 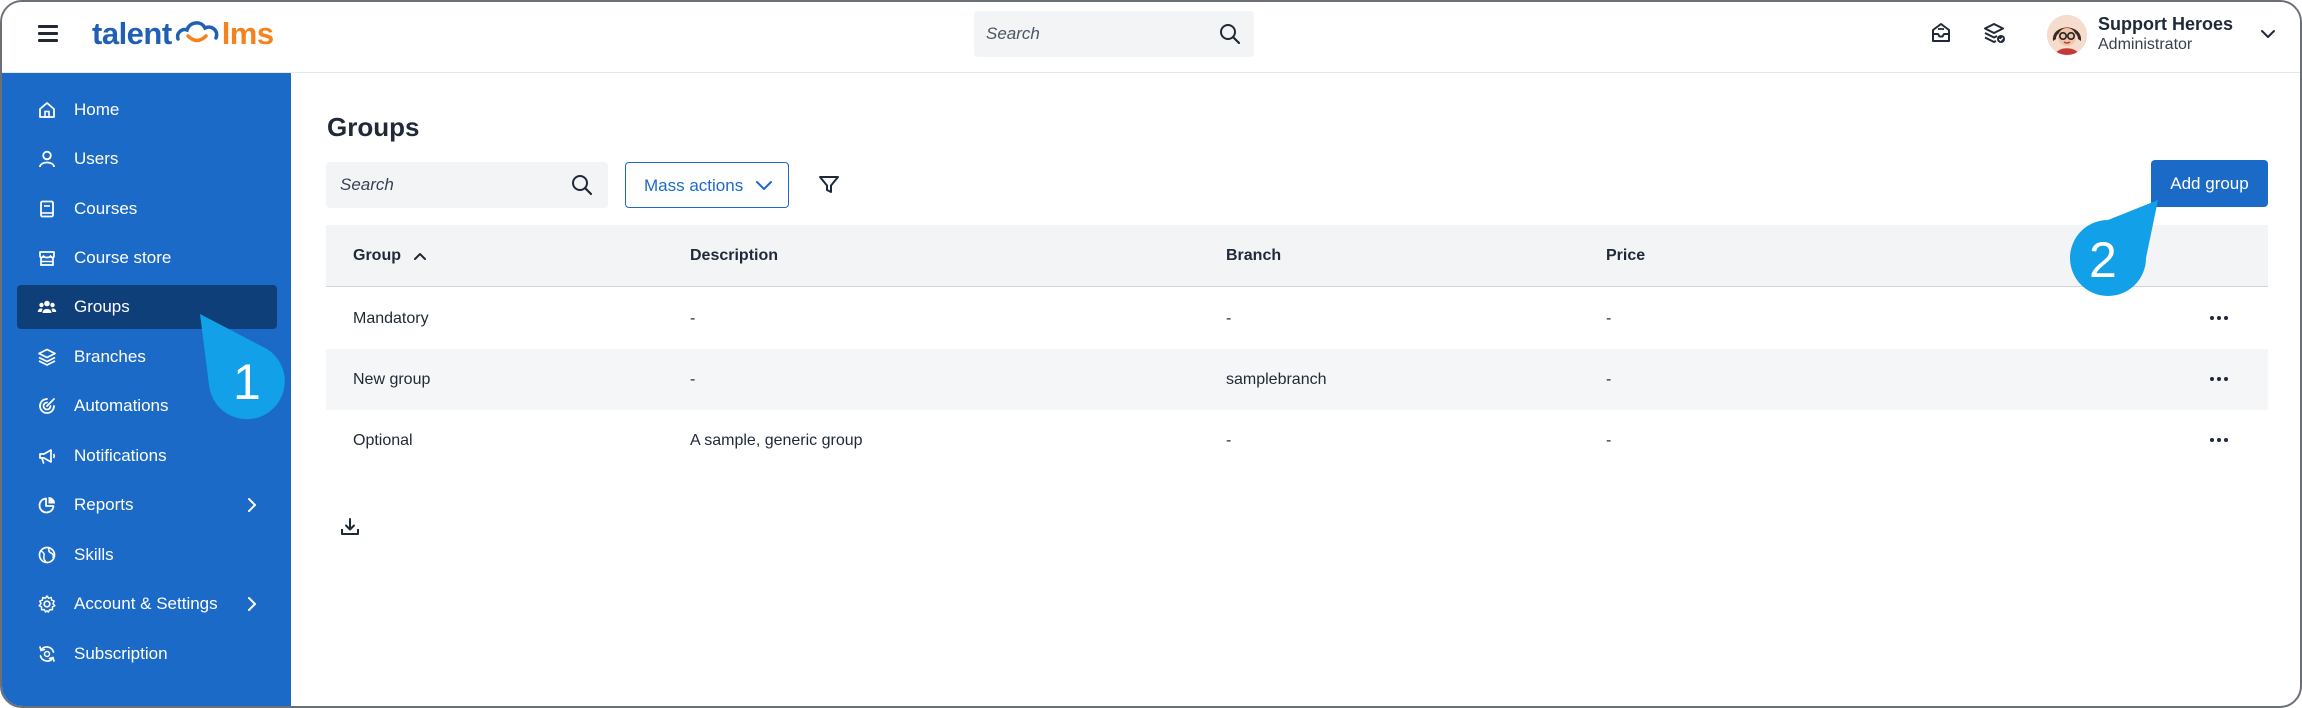 I want to click on gear-icon, so click(x=47, y=604).